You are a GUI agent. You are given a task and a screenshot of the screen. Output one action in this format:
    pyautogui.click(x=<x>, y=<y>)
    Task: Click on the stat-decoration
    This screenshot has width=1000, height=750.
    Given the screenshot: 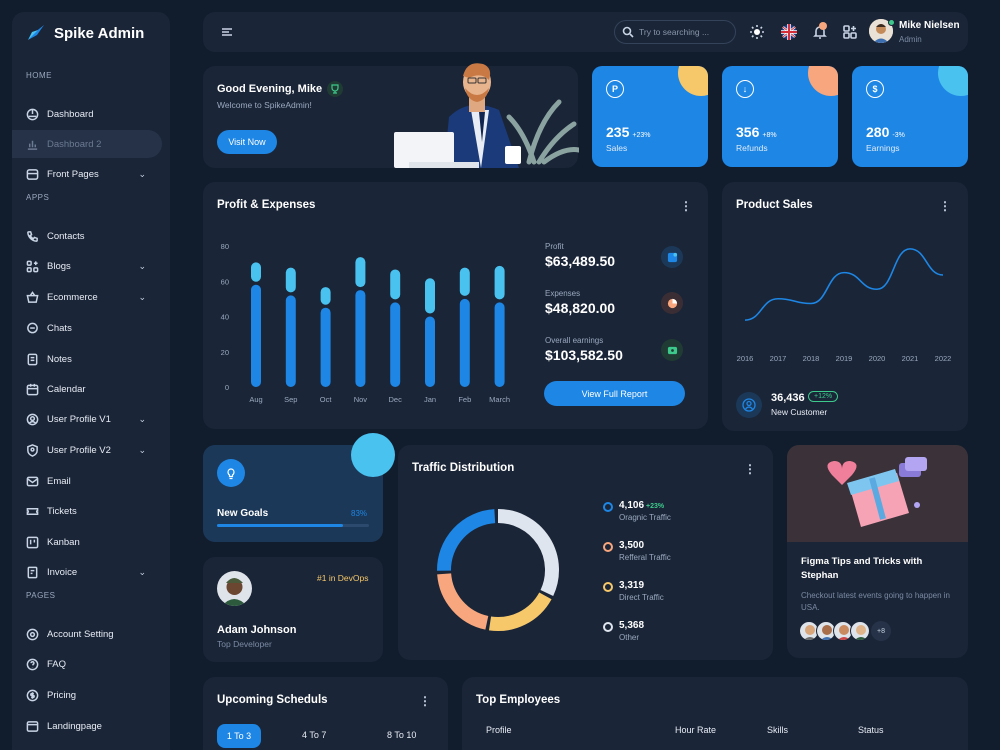 What is the action you would take?
    pyautogui.click(x=953, y=81)
    